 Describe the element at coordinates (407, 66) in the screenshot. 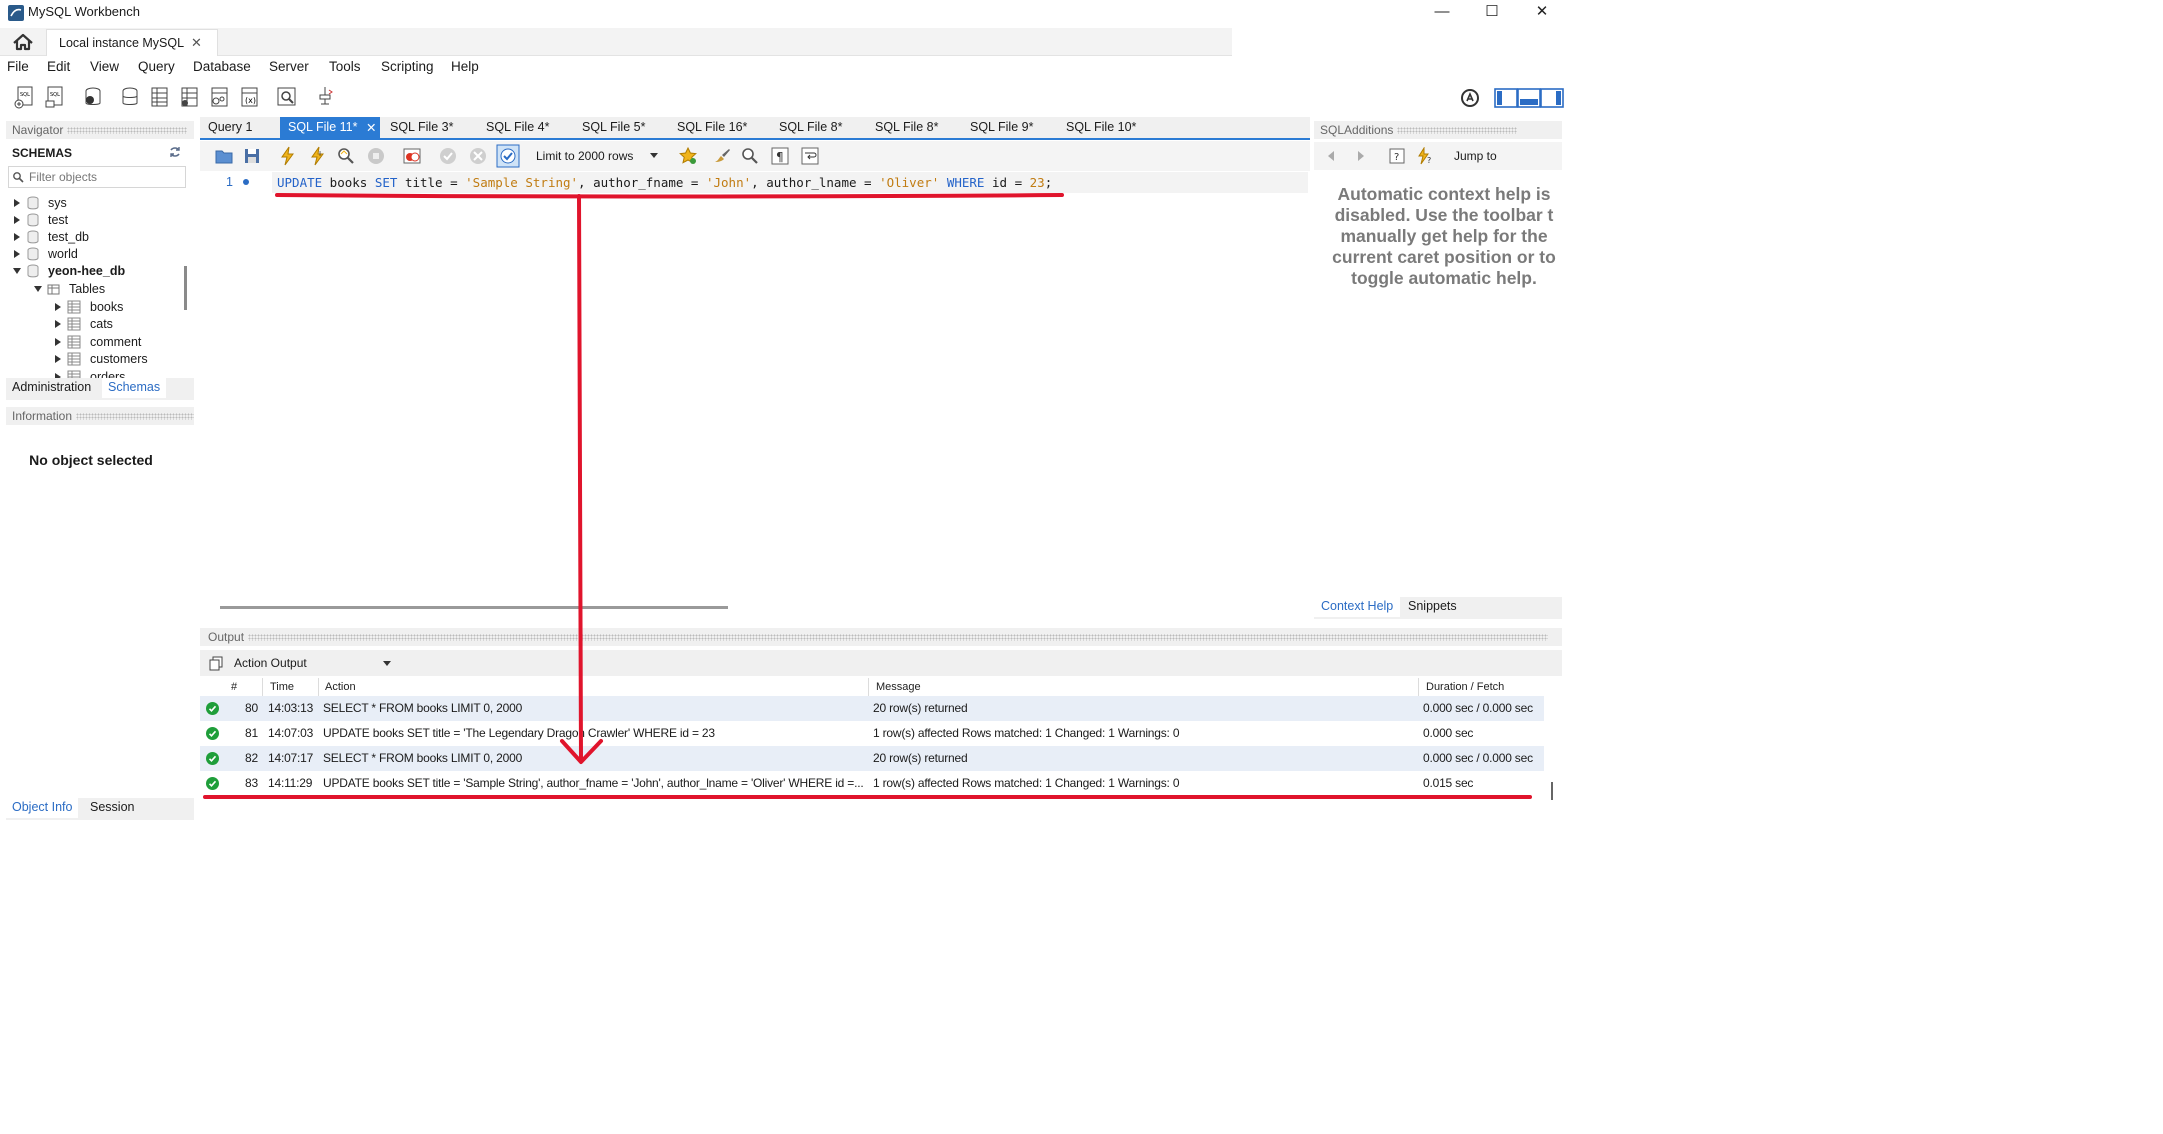

I see `menu-scripting: Scripting` at that location.